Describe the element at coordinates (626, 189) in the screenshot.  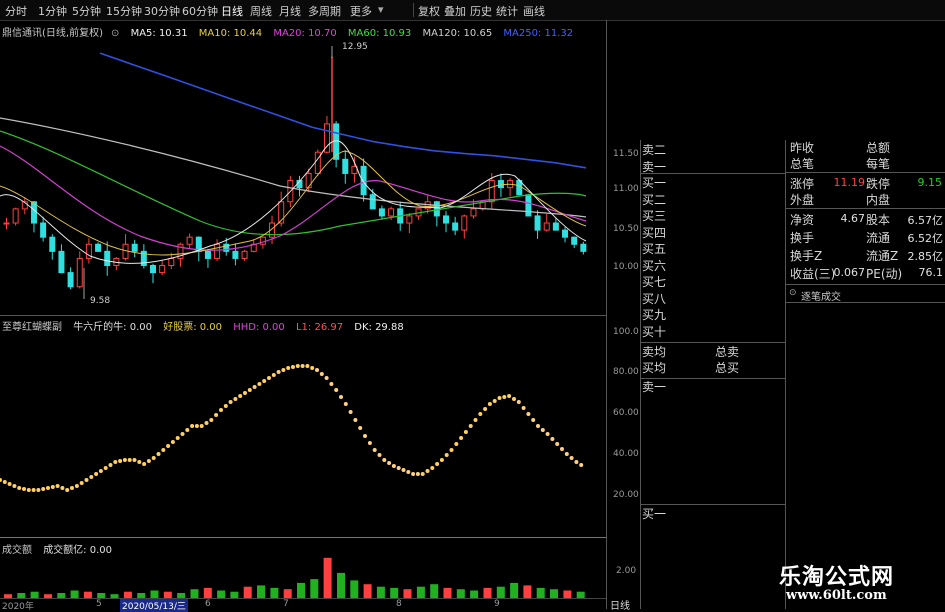
I see `price-axis-tick: 11.00` at that location.